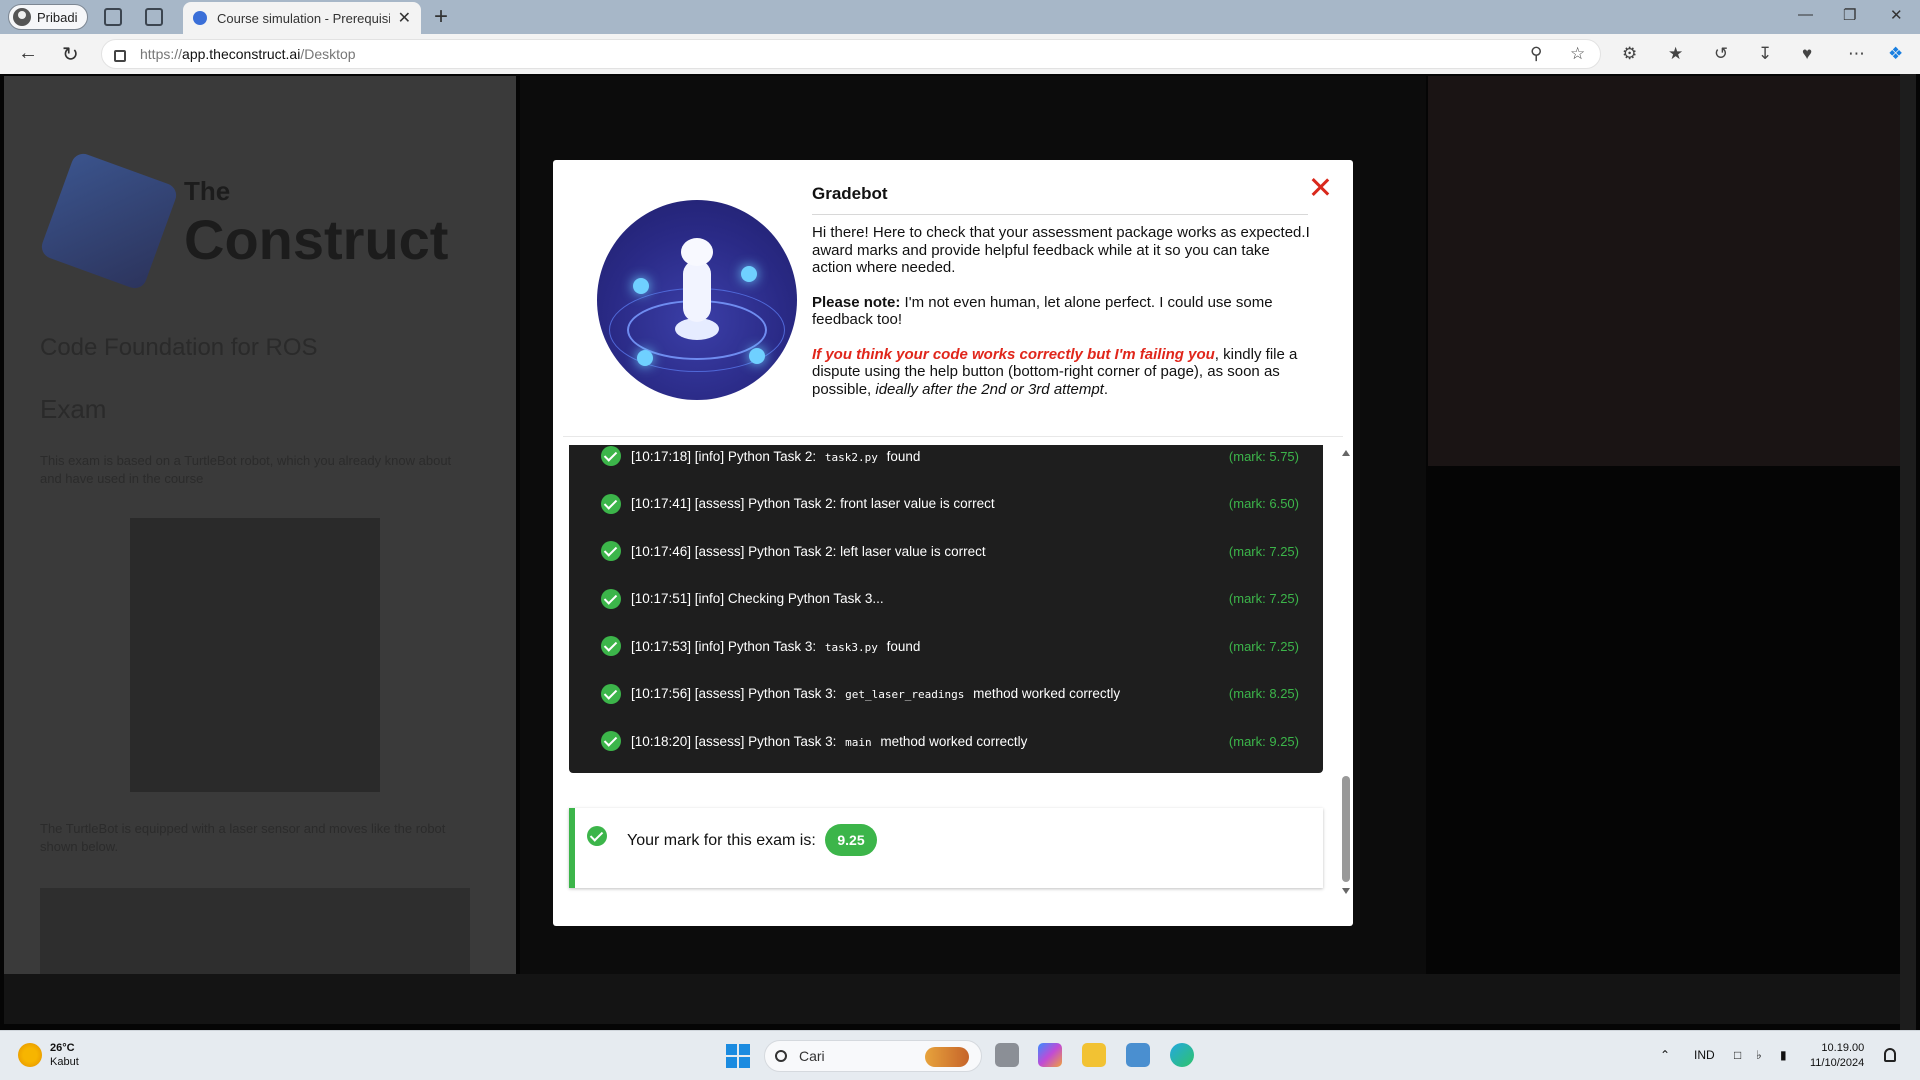  Describe the element at coordinates (1577, 54) in the screenshot. I see `favorite-star-icon: ☆` at that location.